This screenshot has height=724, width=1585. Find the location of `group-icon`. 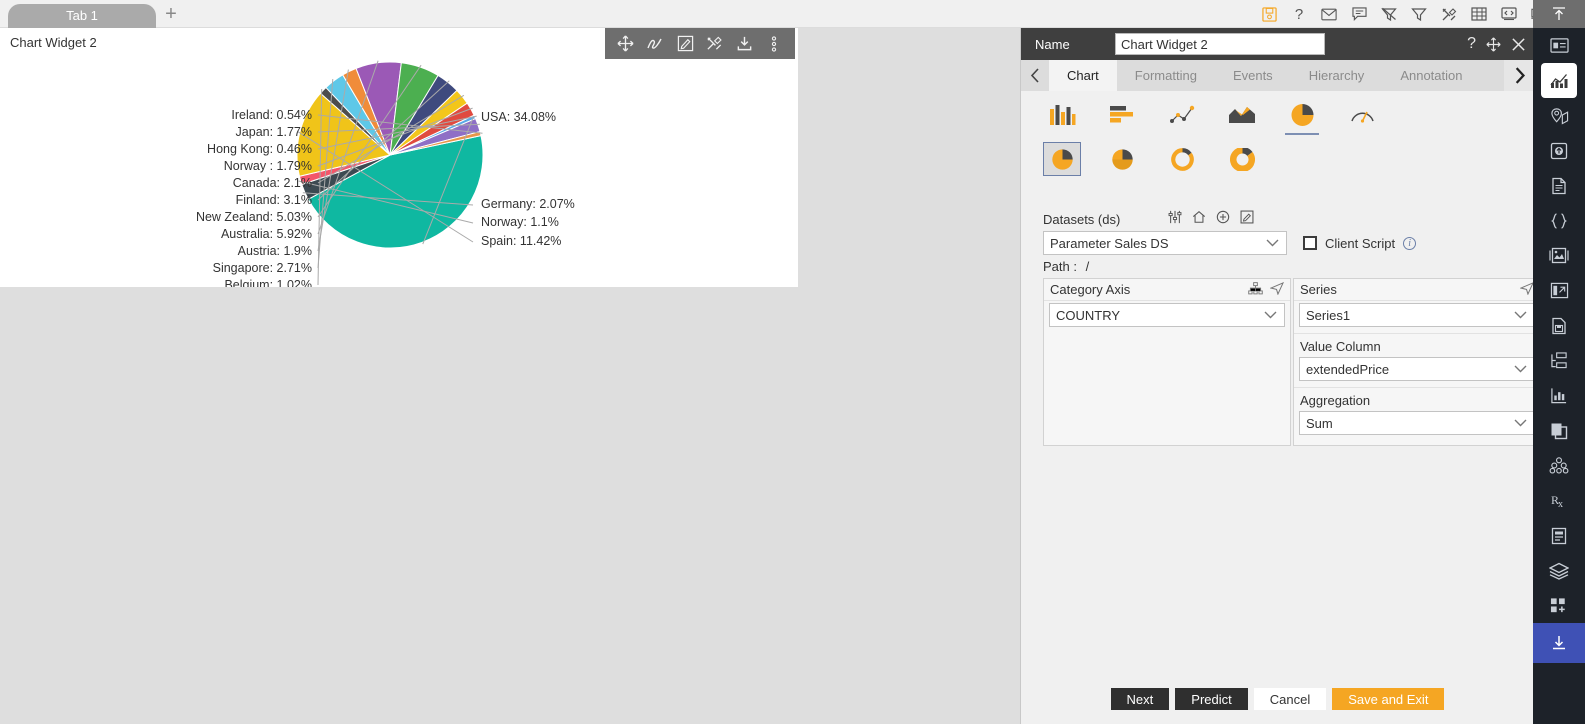

group-icon is located at coordinates (1559, 465).